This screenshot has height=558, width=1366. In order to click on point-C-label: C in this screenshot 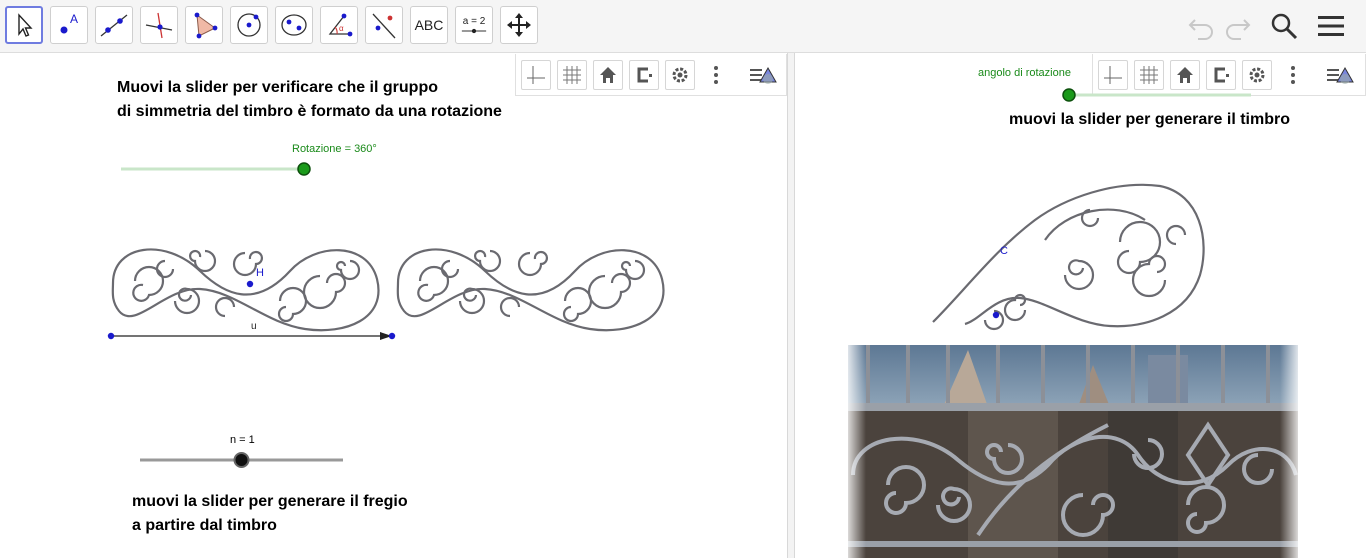, I will do `click(1004, 251)`.